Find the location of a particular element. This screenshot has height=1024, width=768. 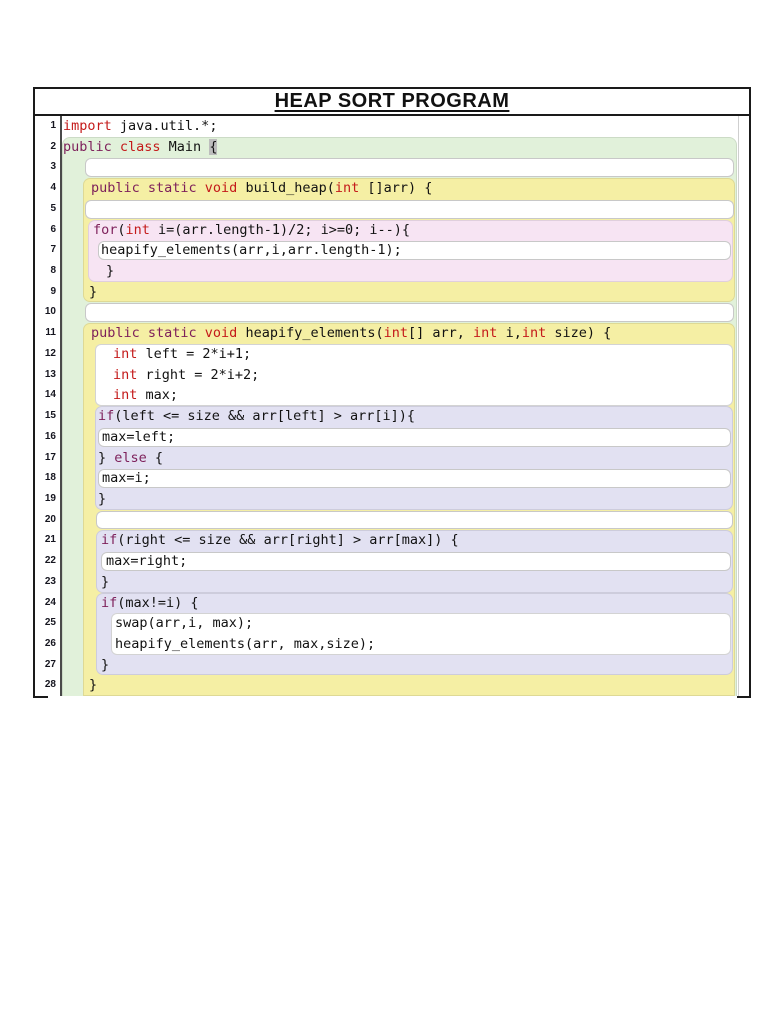

keyword-statement: public is located at coordinates (91, 146).